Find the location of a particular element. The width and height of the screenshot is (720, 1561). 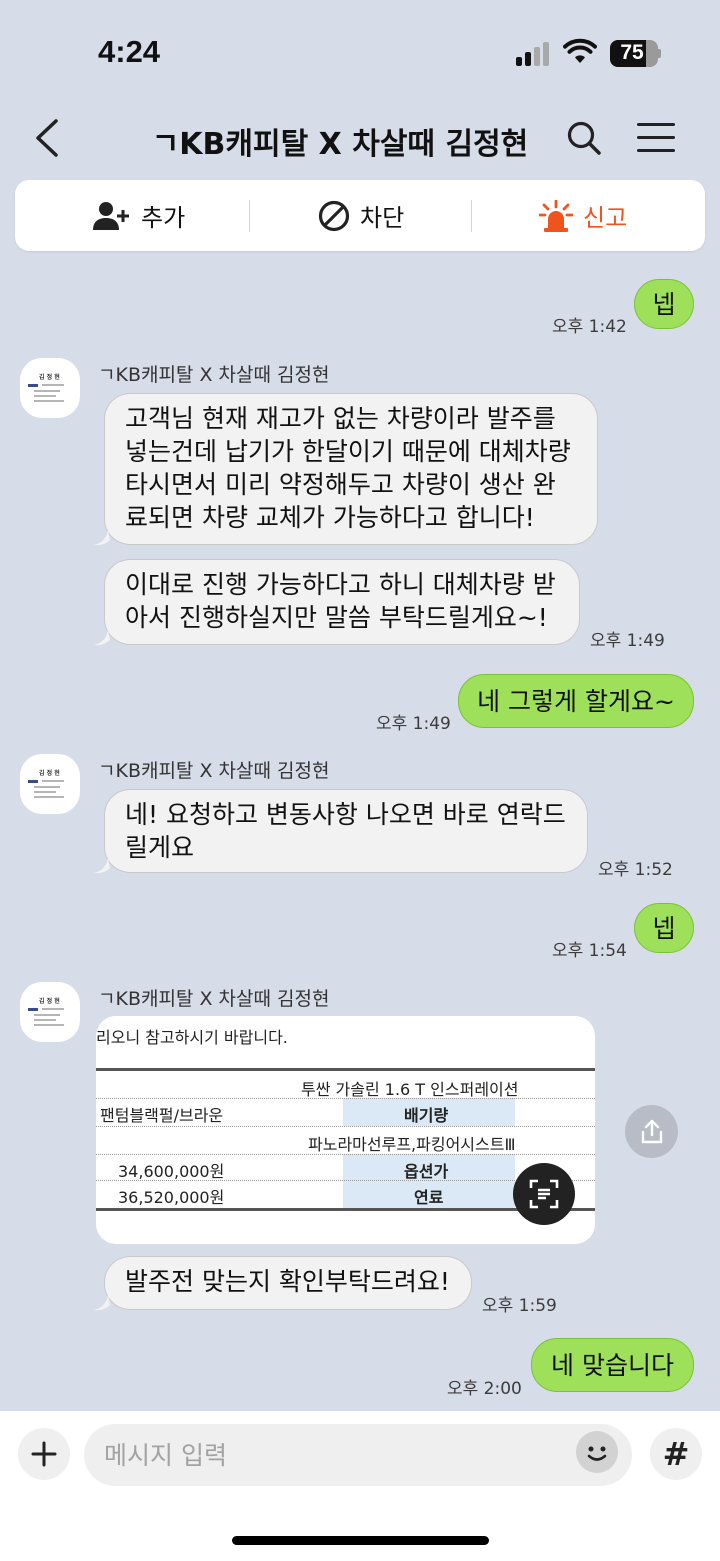

battery-level: 75 is located at coordinates (632, 52).